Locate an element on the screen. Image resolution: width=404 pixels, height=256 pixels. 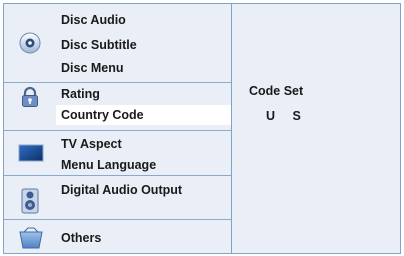
menu-item-rating: Rating is located at coordinates (80, 94).